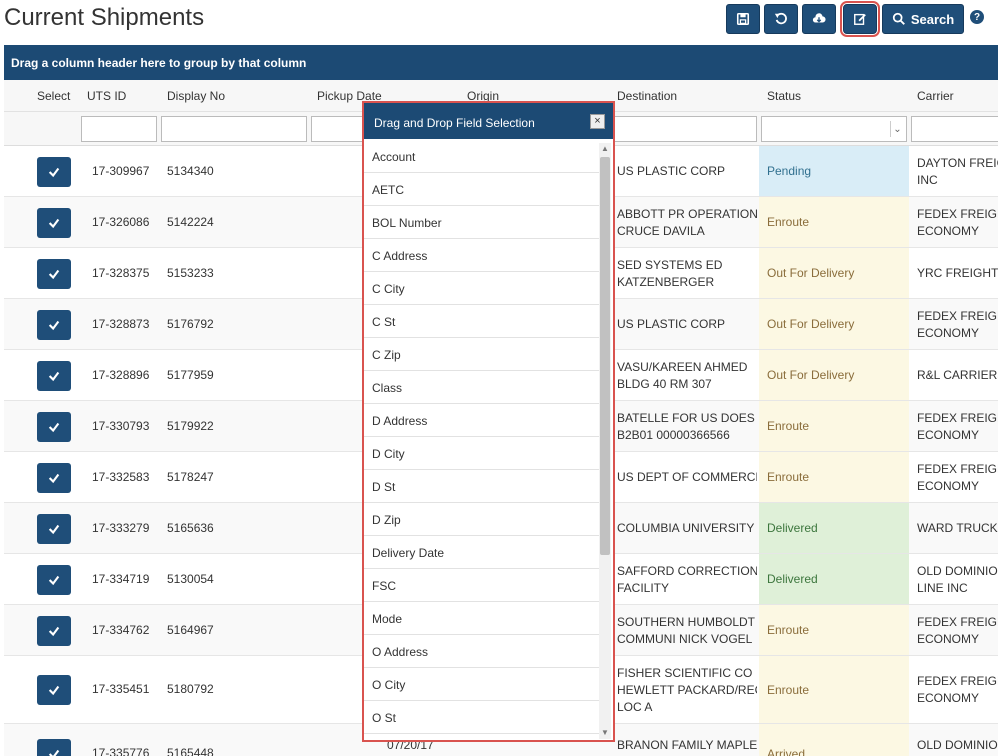 Image resolution: width=998 pixels, height=756 pixels. What do you see at coordinates (481, 486) in the screenshot?
I see `field-list-item: D St` at bounding box center [481, 486].